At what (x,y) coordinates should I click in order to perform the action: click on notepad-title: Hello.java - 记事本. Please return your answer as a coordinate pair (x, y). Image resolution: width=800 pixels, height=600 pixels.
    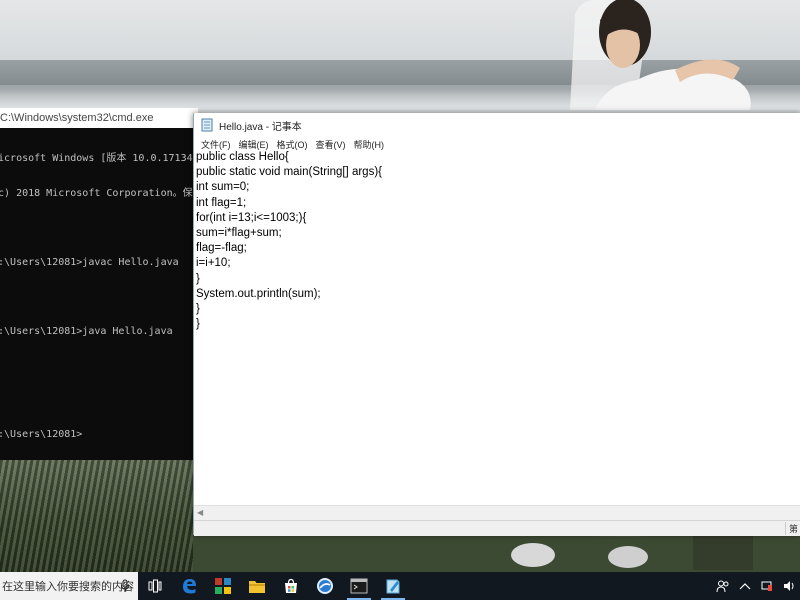
    Looking at the image, I should click on (260, 127).